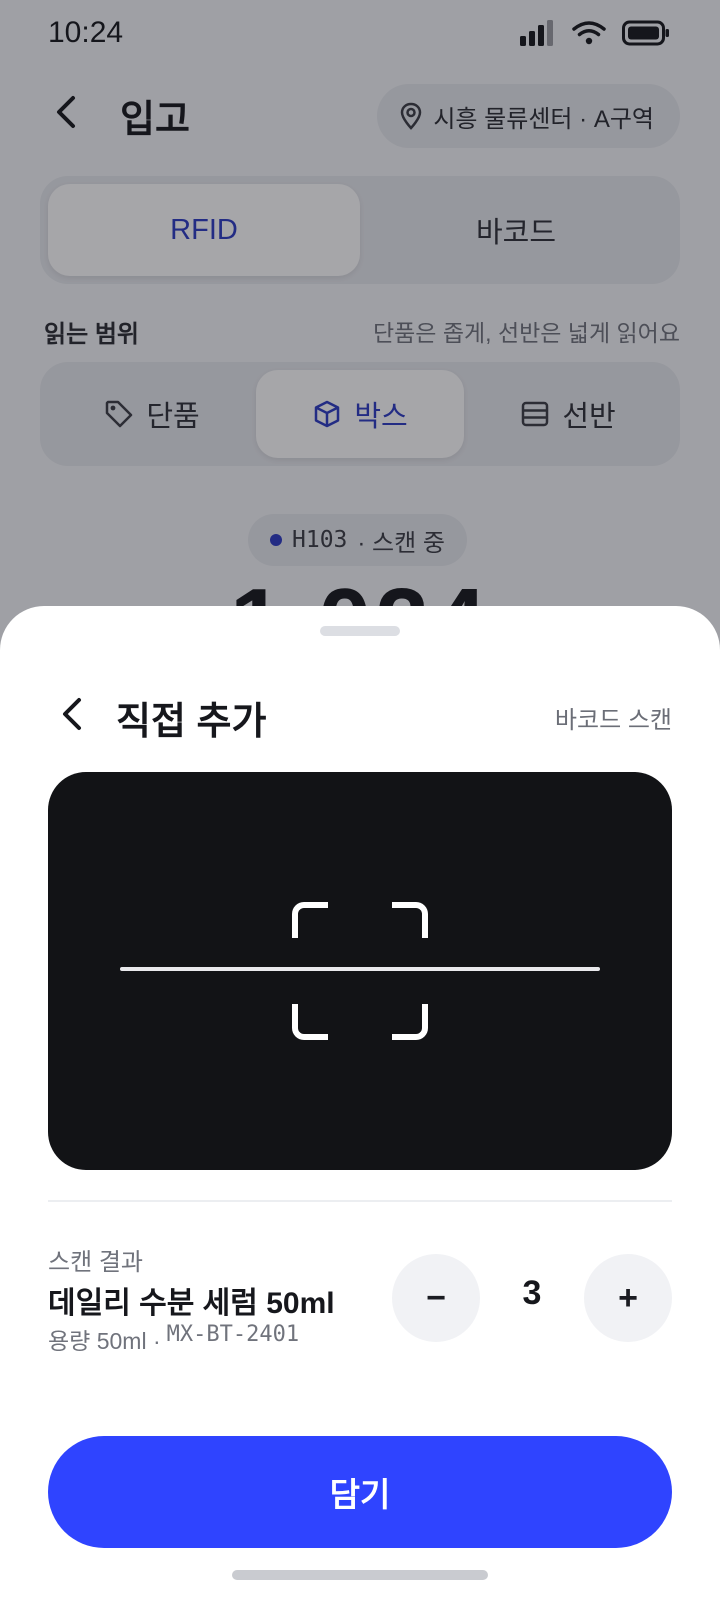 The height and width of the screenshot is (1600, 720). What do you see at coordinates (360, 1492) in the screenshot?
I see `add-to-cart-button: 담기` at bounding box center [360, 1492].